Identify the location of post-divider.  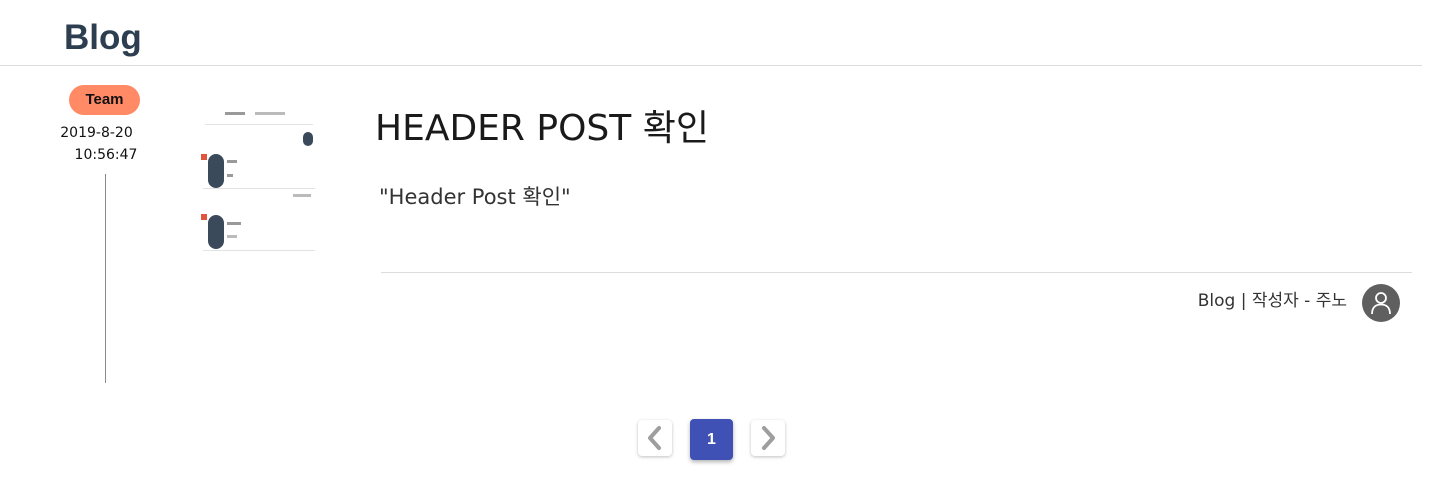
(896, 272).